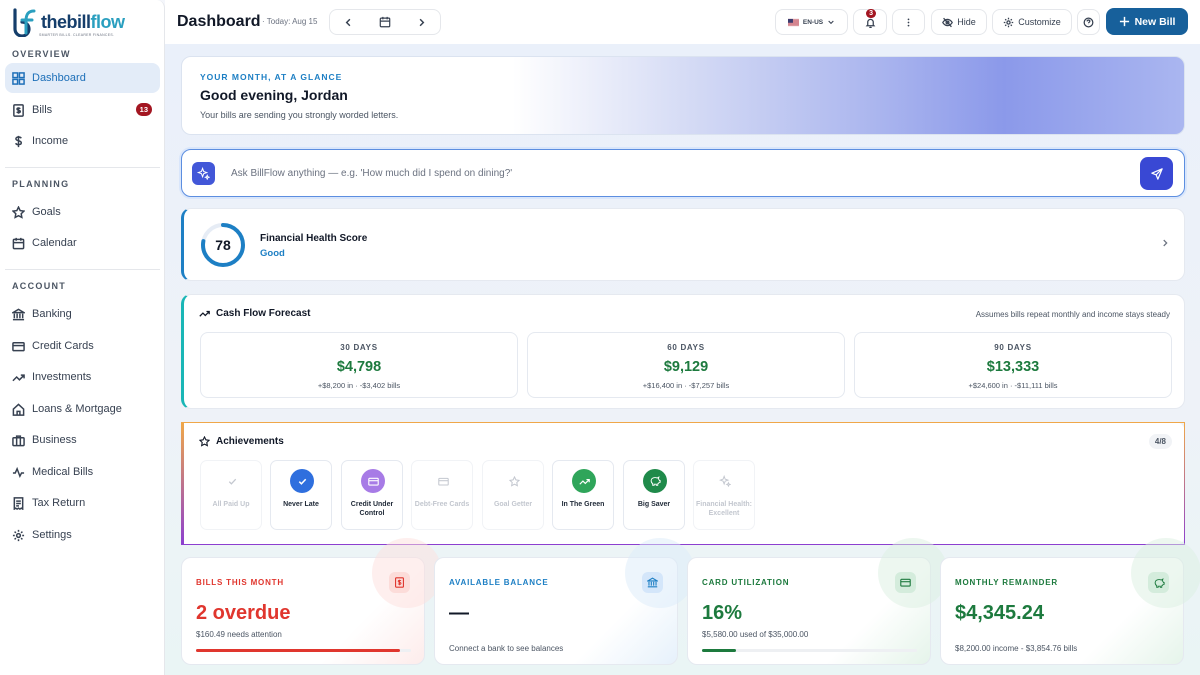 The height and width of the screenshot is (675, 1200). I want to click on sidebar-item-goals: Goals, so click(82, 212).